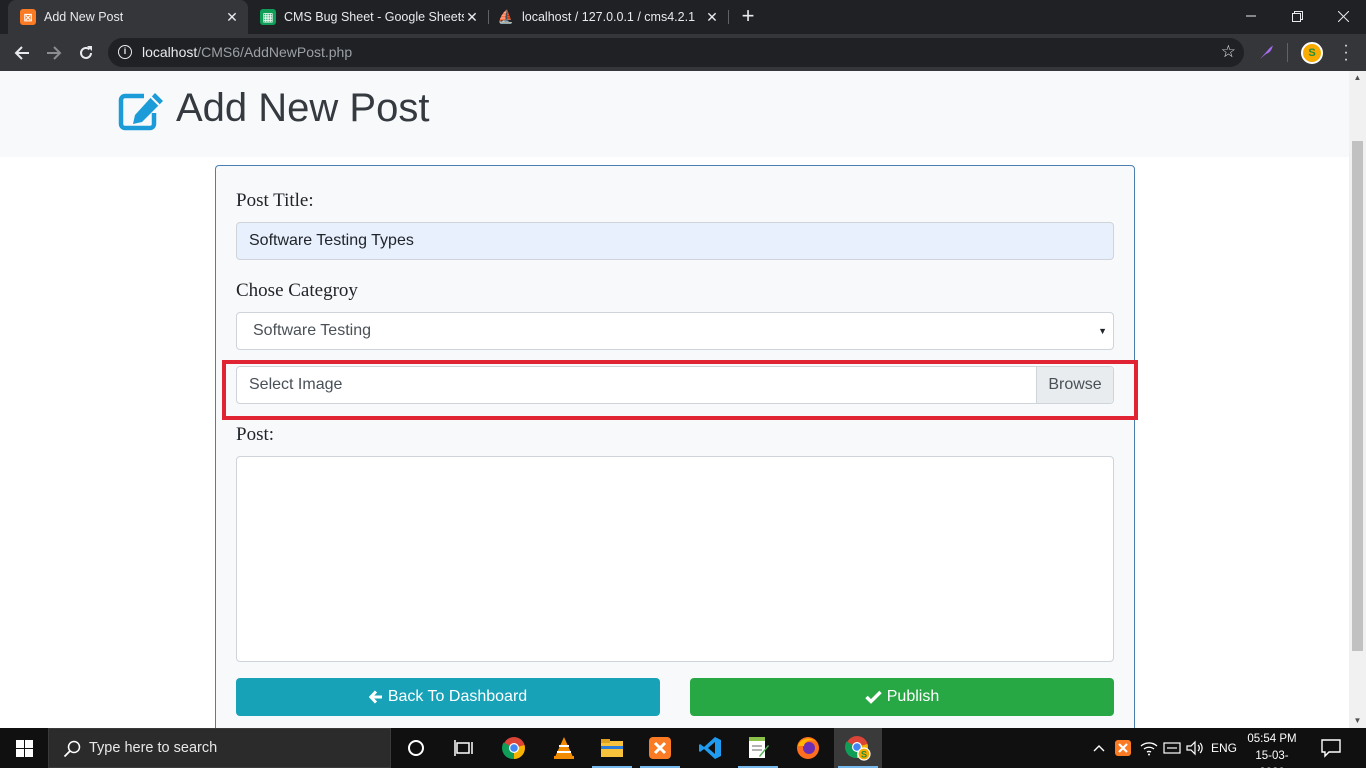  What do you see at coordinates (864, 755) in the screenshot?
I see `svg-text: S` at bounding box center [864, 755].